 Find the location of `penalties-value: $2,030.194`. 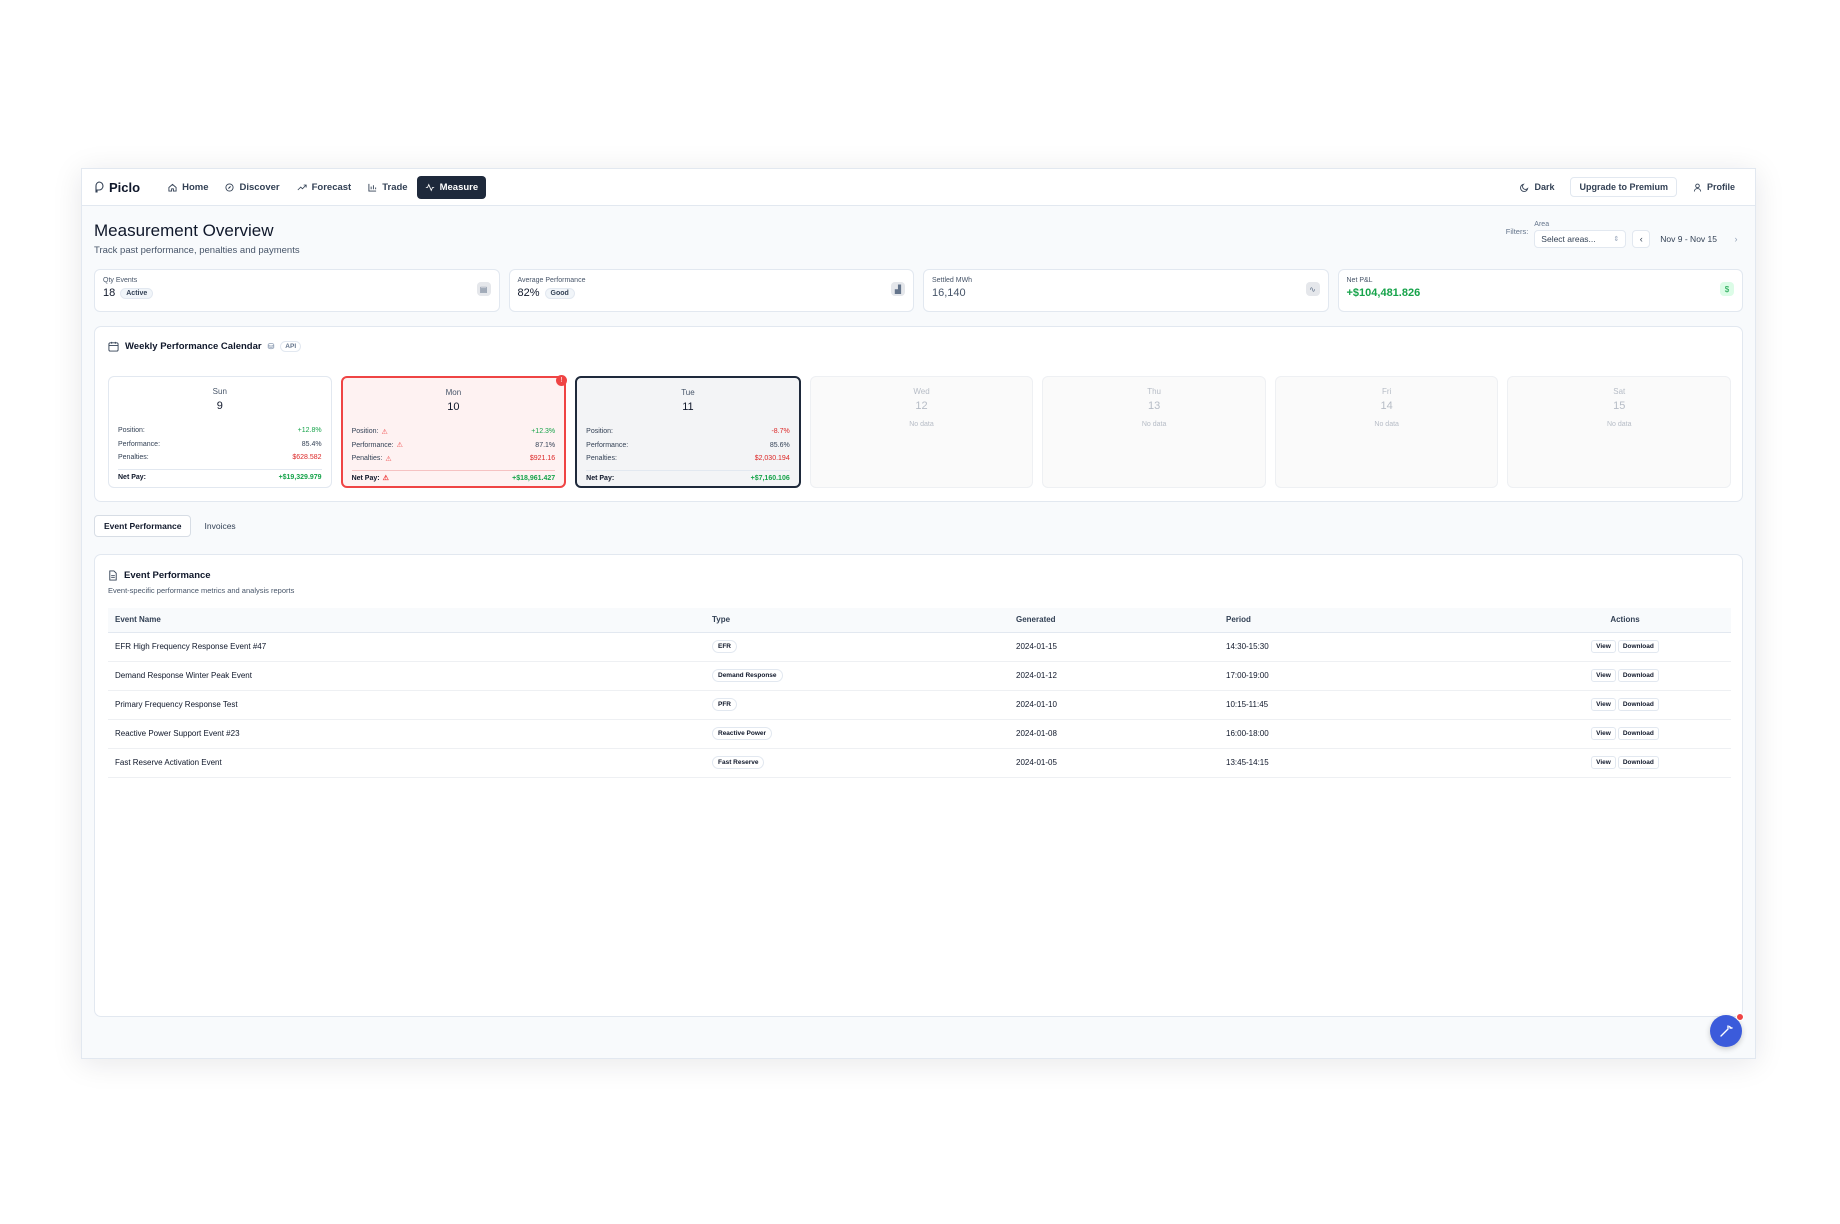

penalties-value: $2,030.194 is located at coordinates (772, 459).